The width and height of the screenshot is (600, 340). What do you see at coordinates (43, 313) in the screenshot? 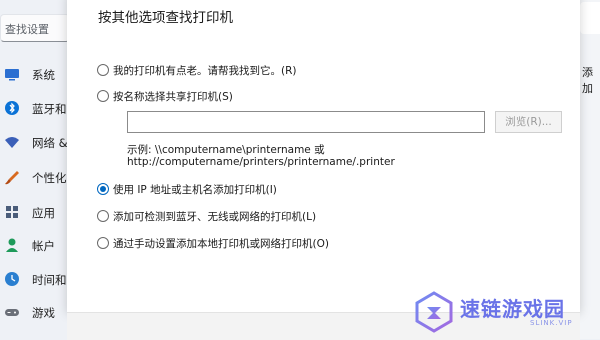
I see `sidebar-item-label: 游戏` at bounding box center [43, 313].